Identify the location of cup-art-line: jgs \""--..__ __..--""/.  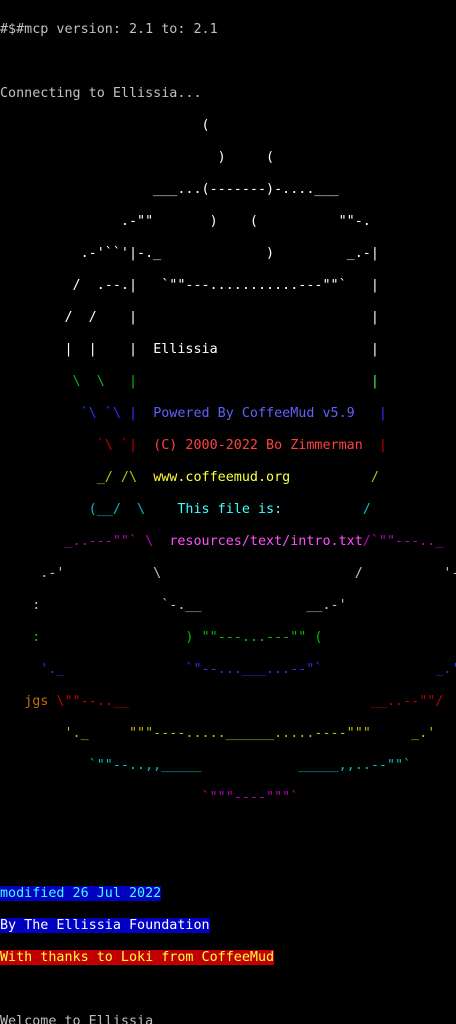
(234, 701).